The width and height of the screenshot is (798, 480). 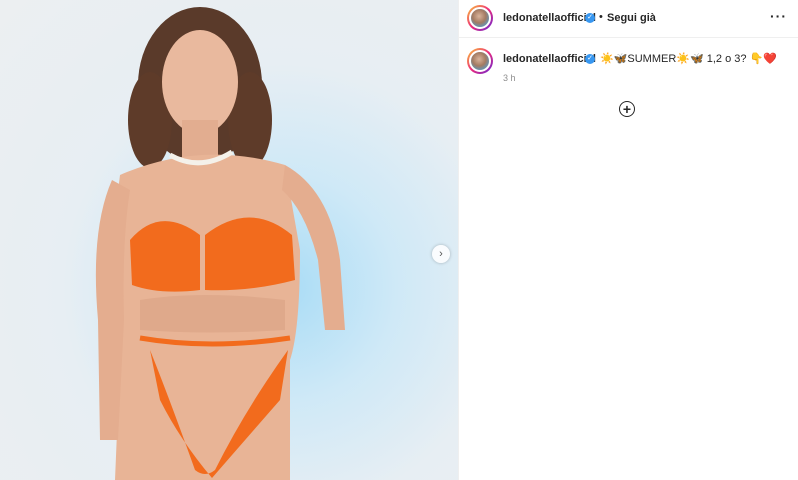 What do you see at coordinates (688, 59) in the screenshot?
I see `caption-text: ☀️🦋SUMMER☀️🦋 1,2 o 3? 👇❤️` at bounding box center [688, 59].